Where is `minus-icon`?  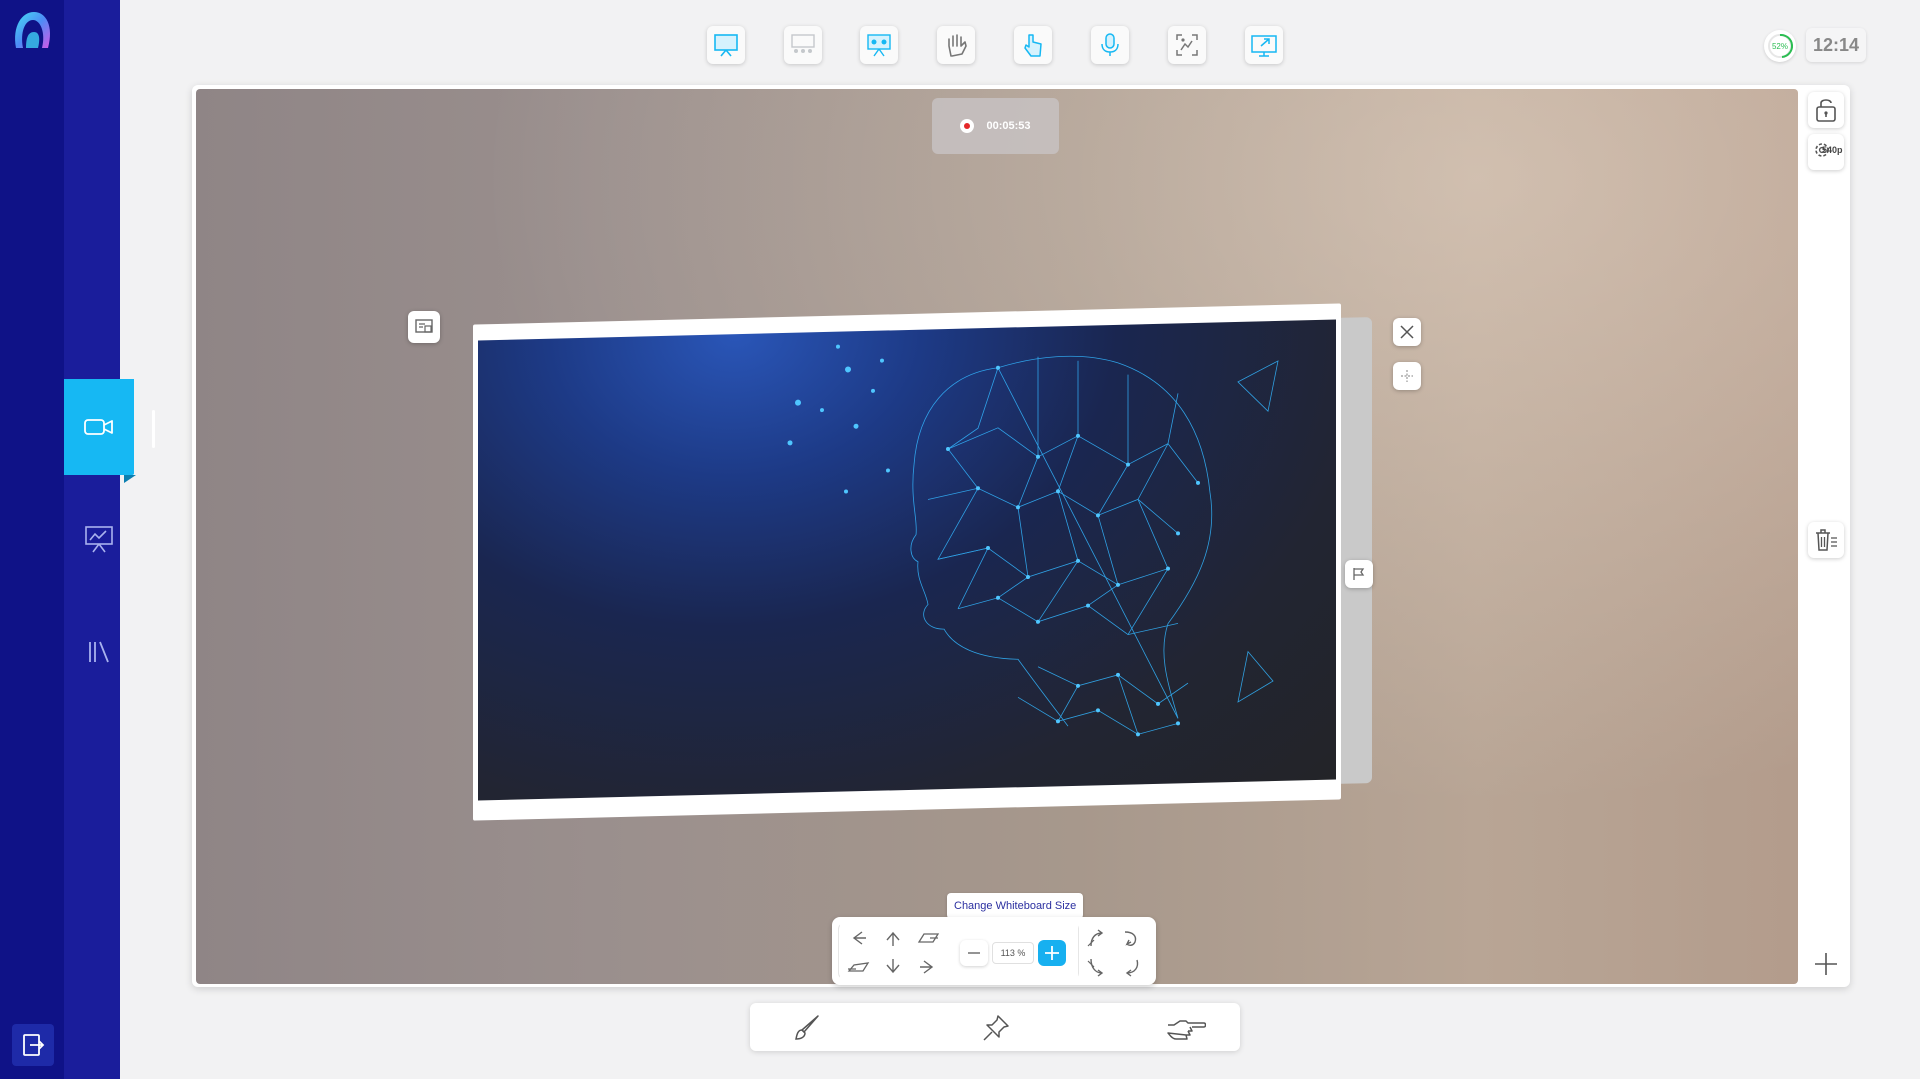
minus-icon is located at coordinates (974, 953).